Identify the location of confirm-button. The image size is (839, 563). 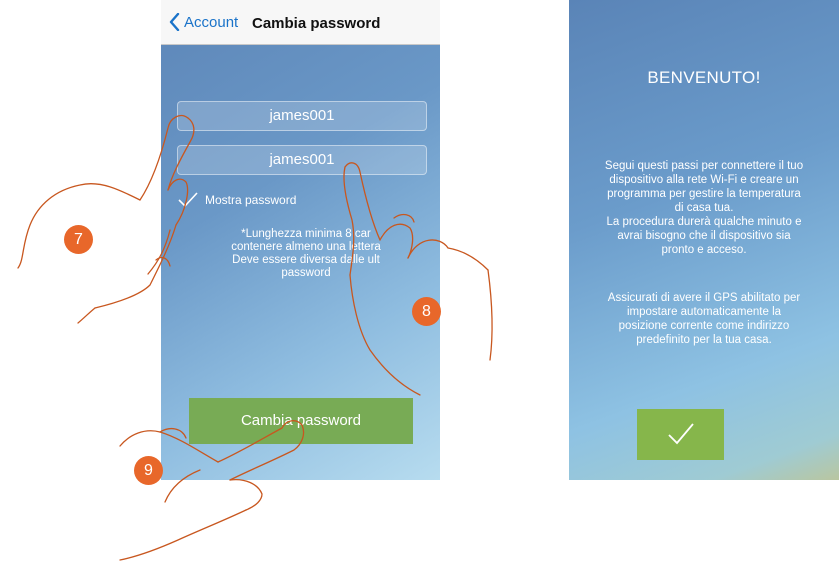
(680, 434).